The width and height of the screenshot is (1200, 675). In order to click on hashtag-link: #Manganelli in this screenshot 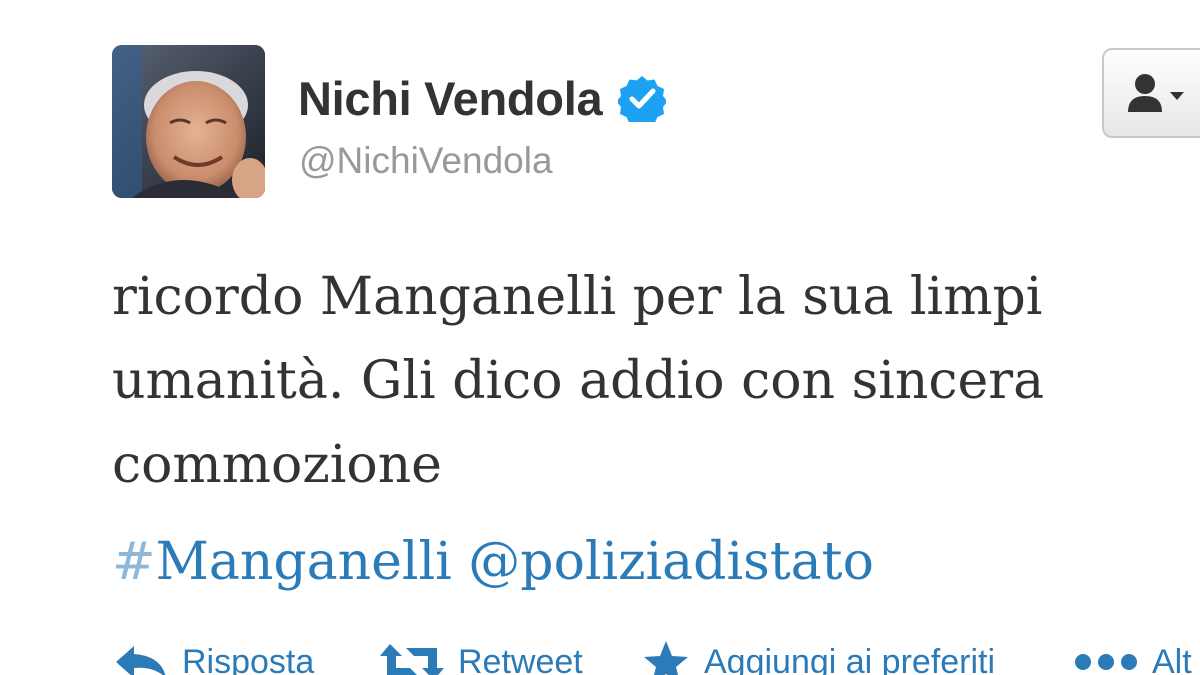, I will do `click(282, 562)`.